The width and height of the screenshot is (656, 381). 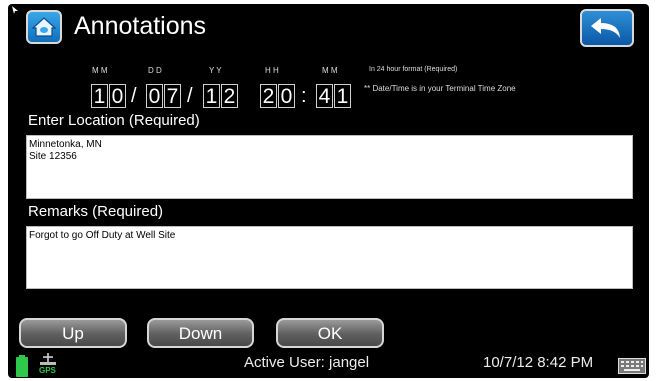 I want to click on cursor-icon, so click(x=15, y=10).